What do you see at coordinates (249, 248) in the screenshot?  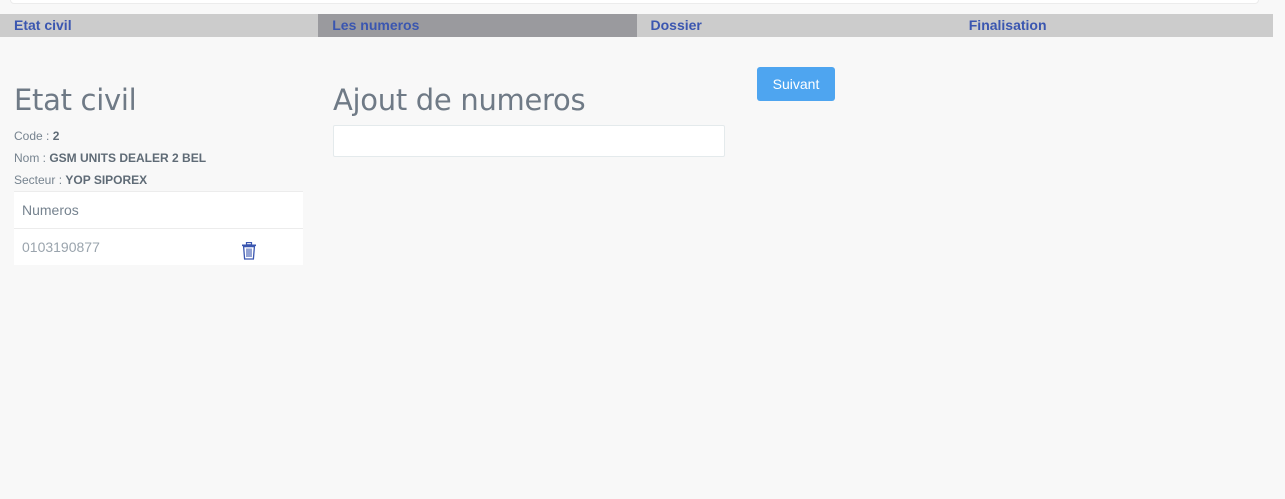 I see `trash-icon` at bounding box center [249, 248].